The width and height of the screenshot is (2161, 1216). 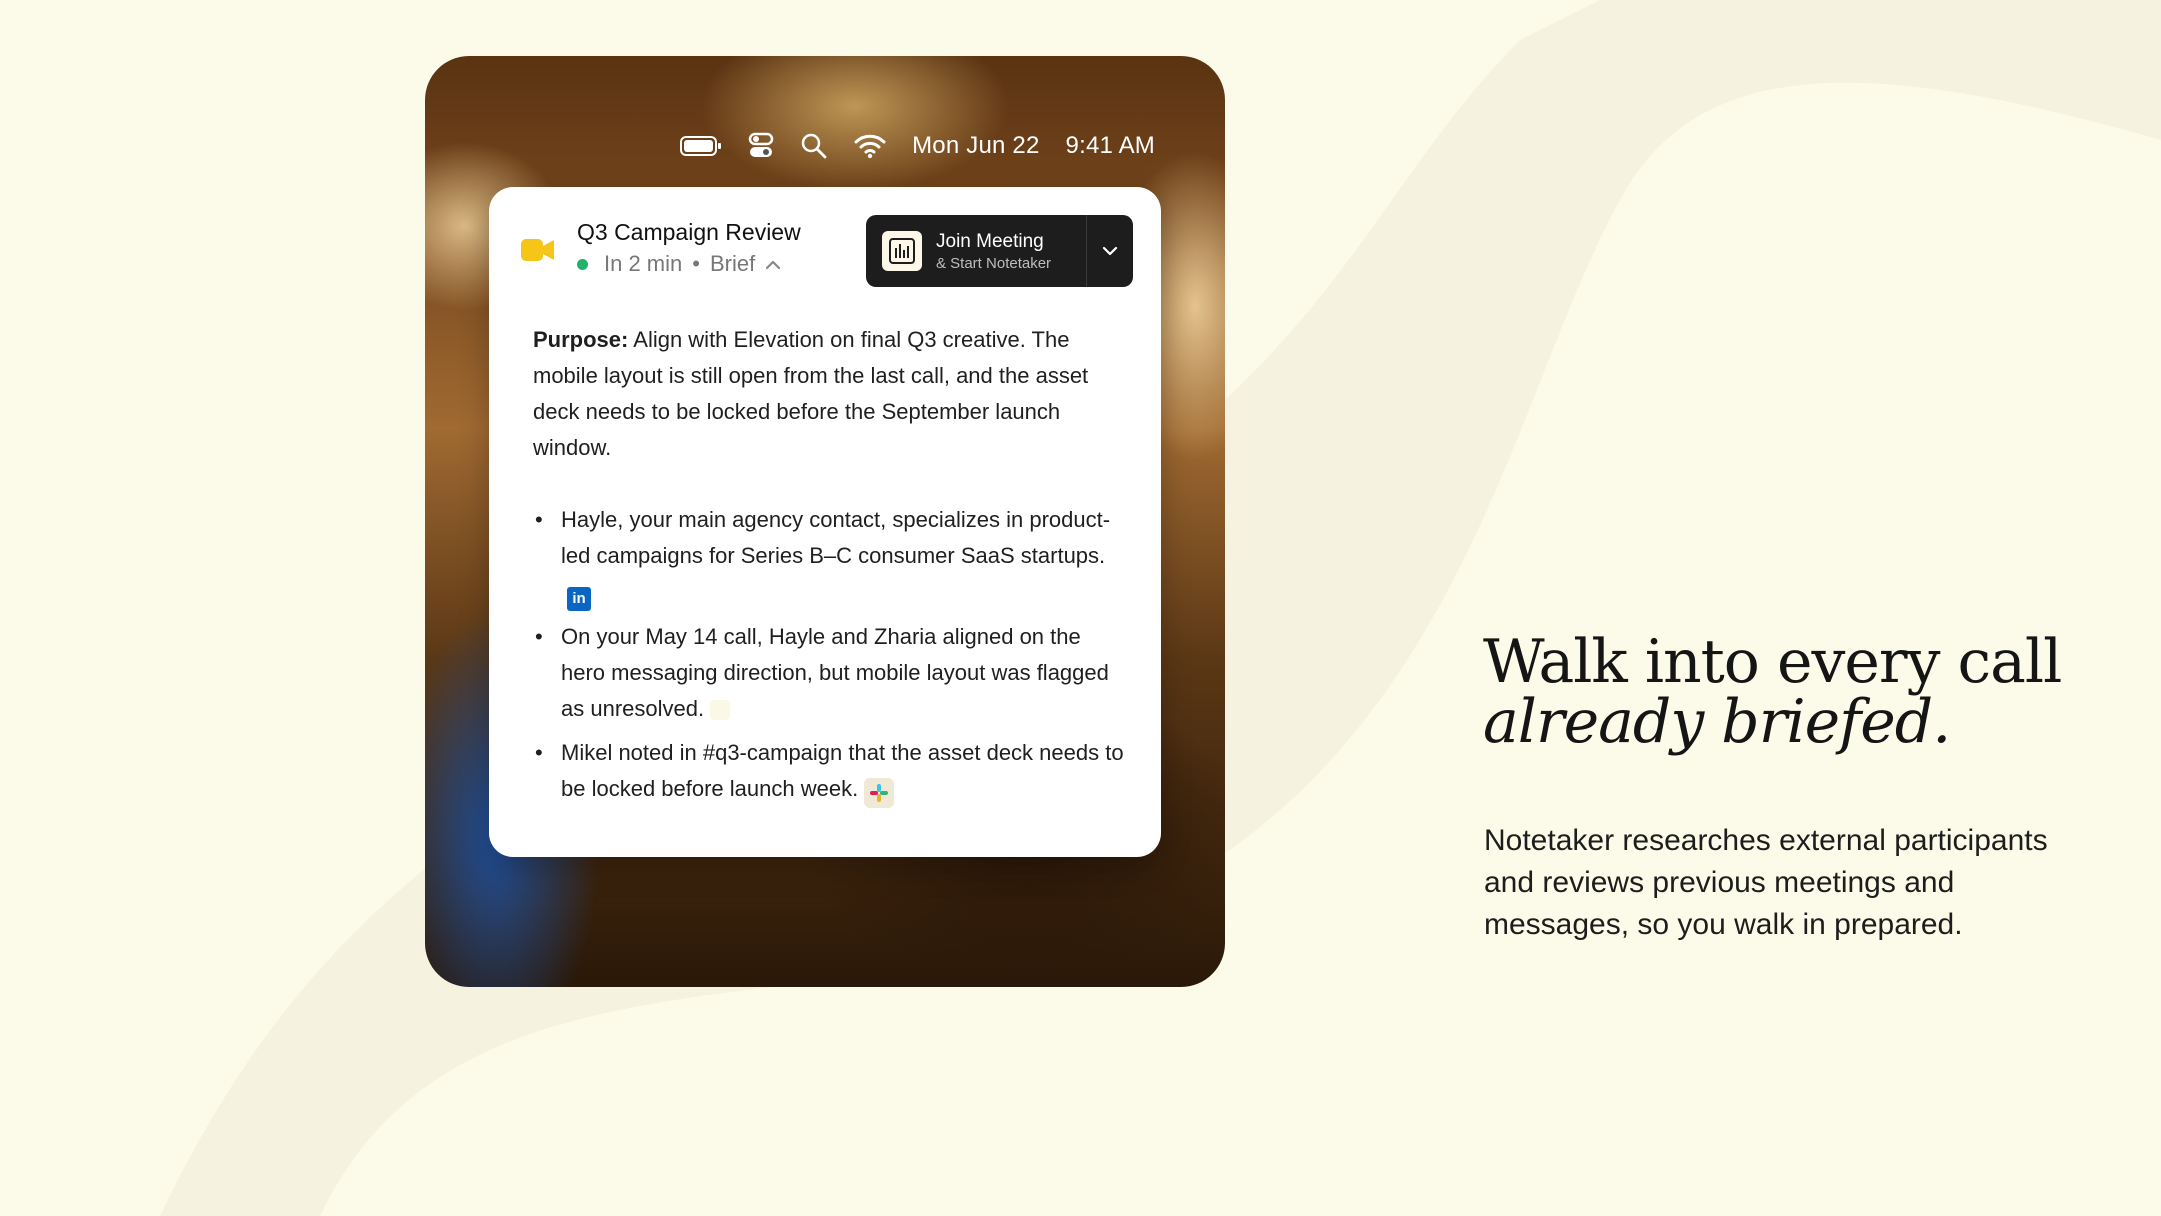 What do you see at coordinates (643, 263) in the screenshot?
I see `meeting-time-until: In 2 min` at bounding box center [643, 263].